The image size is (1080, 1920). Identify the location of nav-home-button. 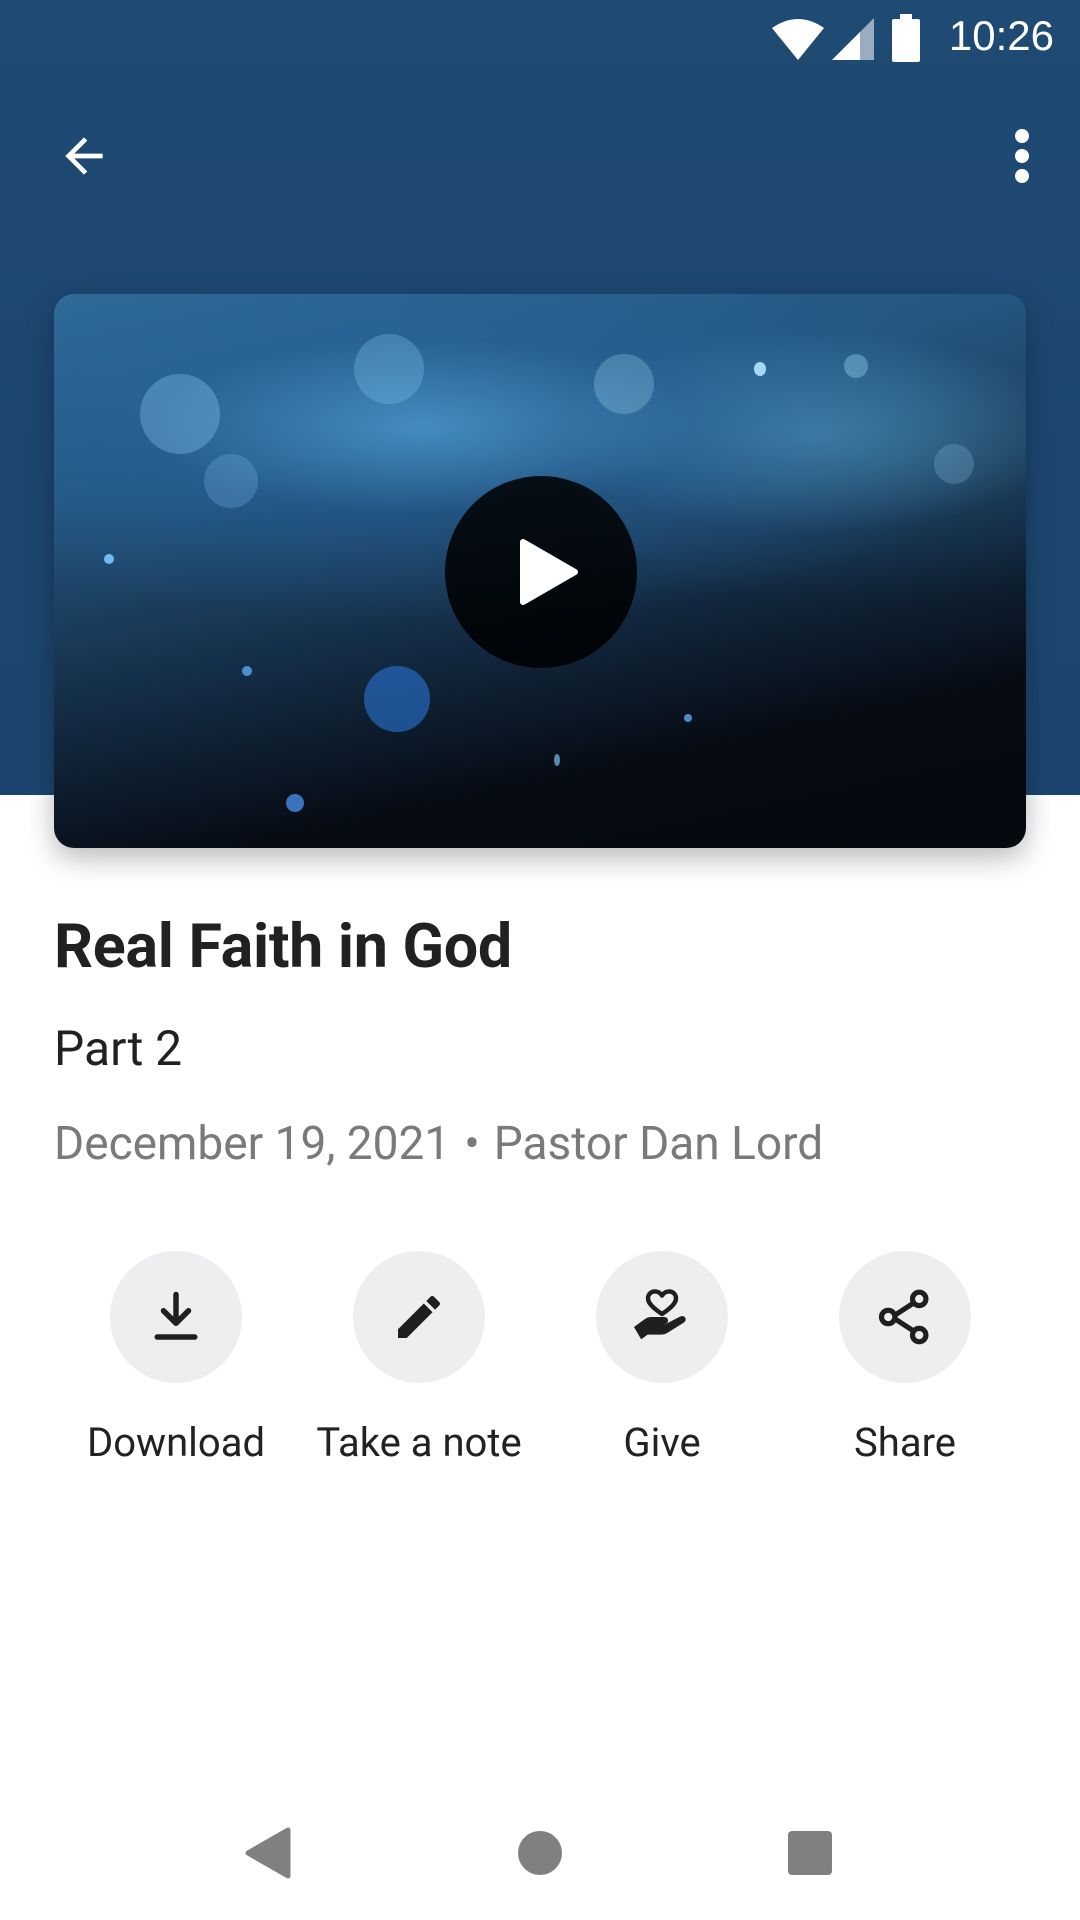
(540, 1853).